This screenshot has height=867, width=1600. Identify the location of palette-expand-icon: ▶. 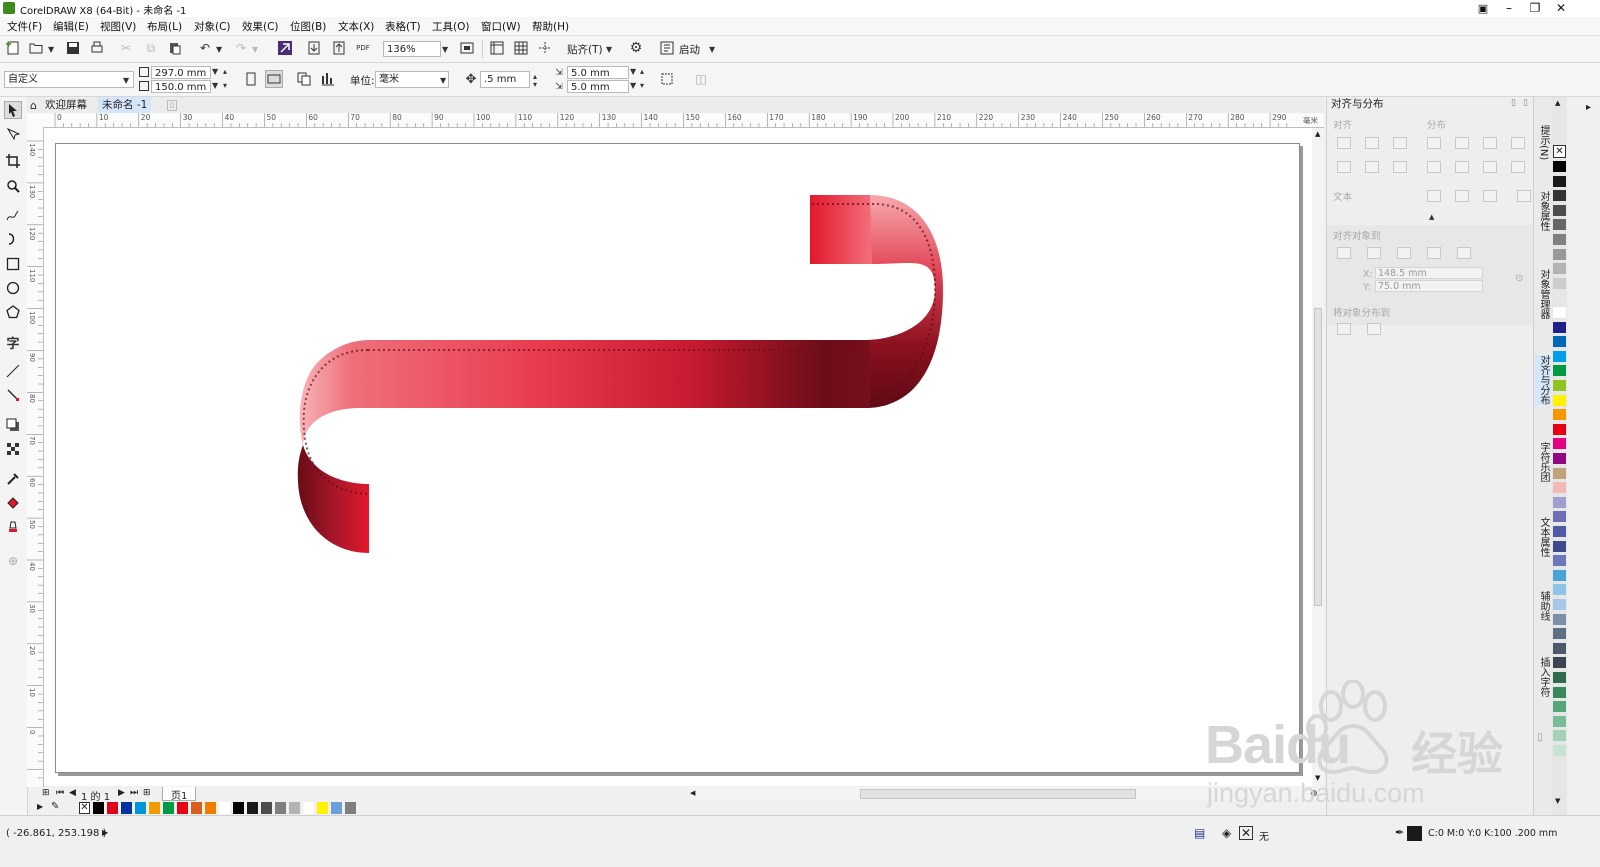
(40, 806).